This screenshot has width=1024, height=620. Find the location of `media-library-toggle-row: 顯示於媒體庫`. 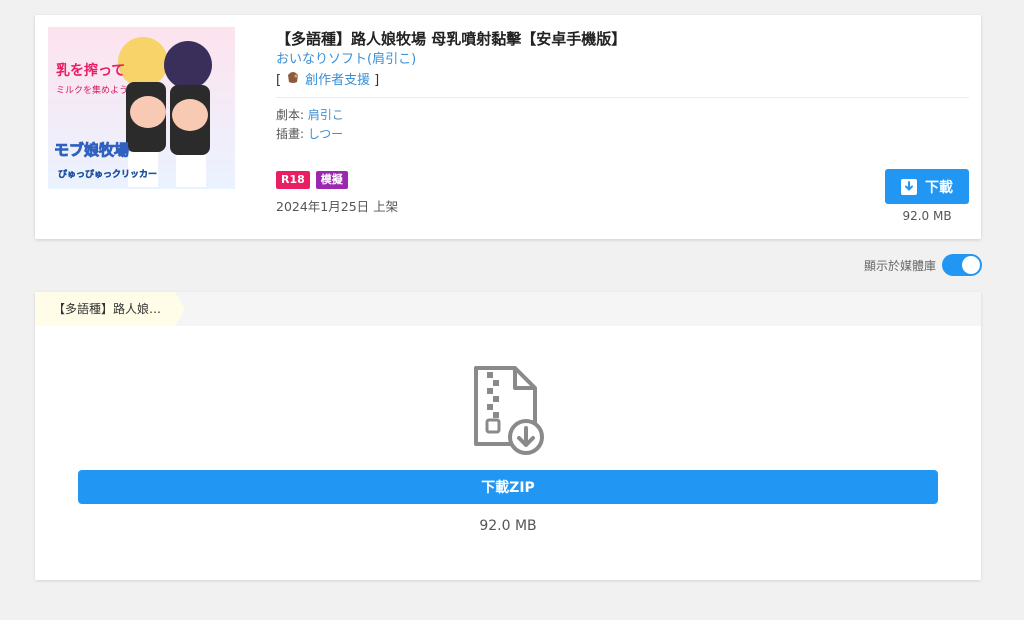

media-library-toggle-row: 顯示於媒體庫 is located at coordinates (923, 265).